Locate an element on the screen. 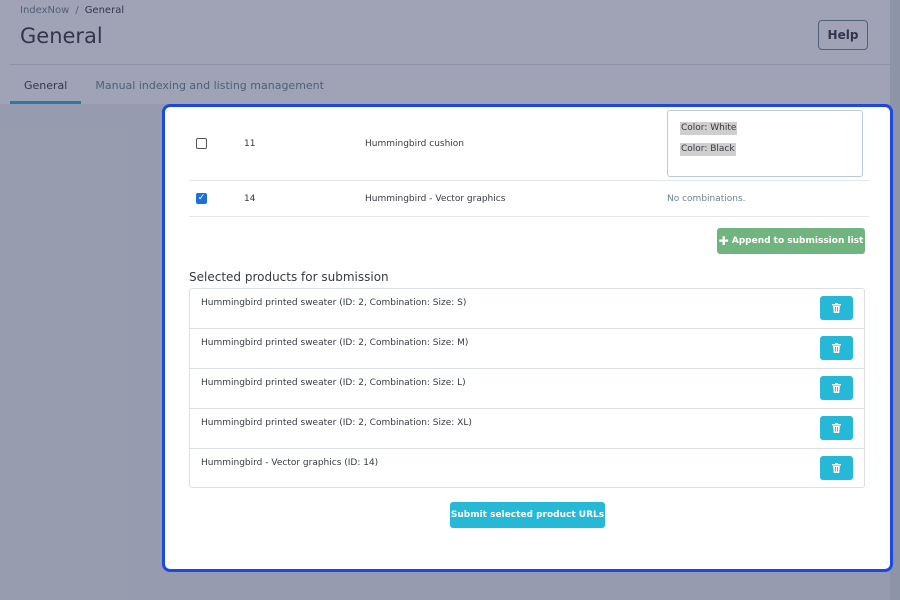 Image resolution: width=900 pixels, height=600 pixels. product-checkbox is located at coordinates (201, 143).